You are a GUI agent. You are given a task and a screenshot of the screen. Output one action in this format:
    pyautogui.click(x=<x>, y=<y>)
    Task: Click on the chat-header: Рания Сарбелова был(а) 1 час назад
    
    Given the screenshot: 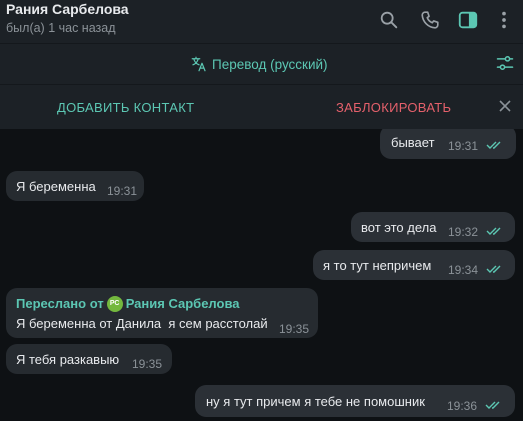 What is the action you would take?
    pyautogui.click(x=261, y=21)
    